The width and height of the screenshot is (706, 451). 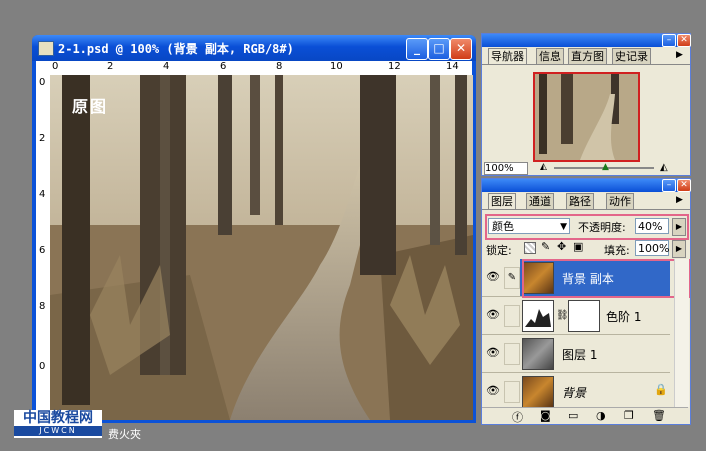 What do you see at coordinates (58, 418) in the screenshot?
I see `watermark-text: 中国教程网` at bounding box center [58, 418].